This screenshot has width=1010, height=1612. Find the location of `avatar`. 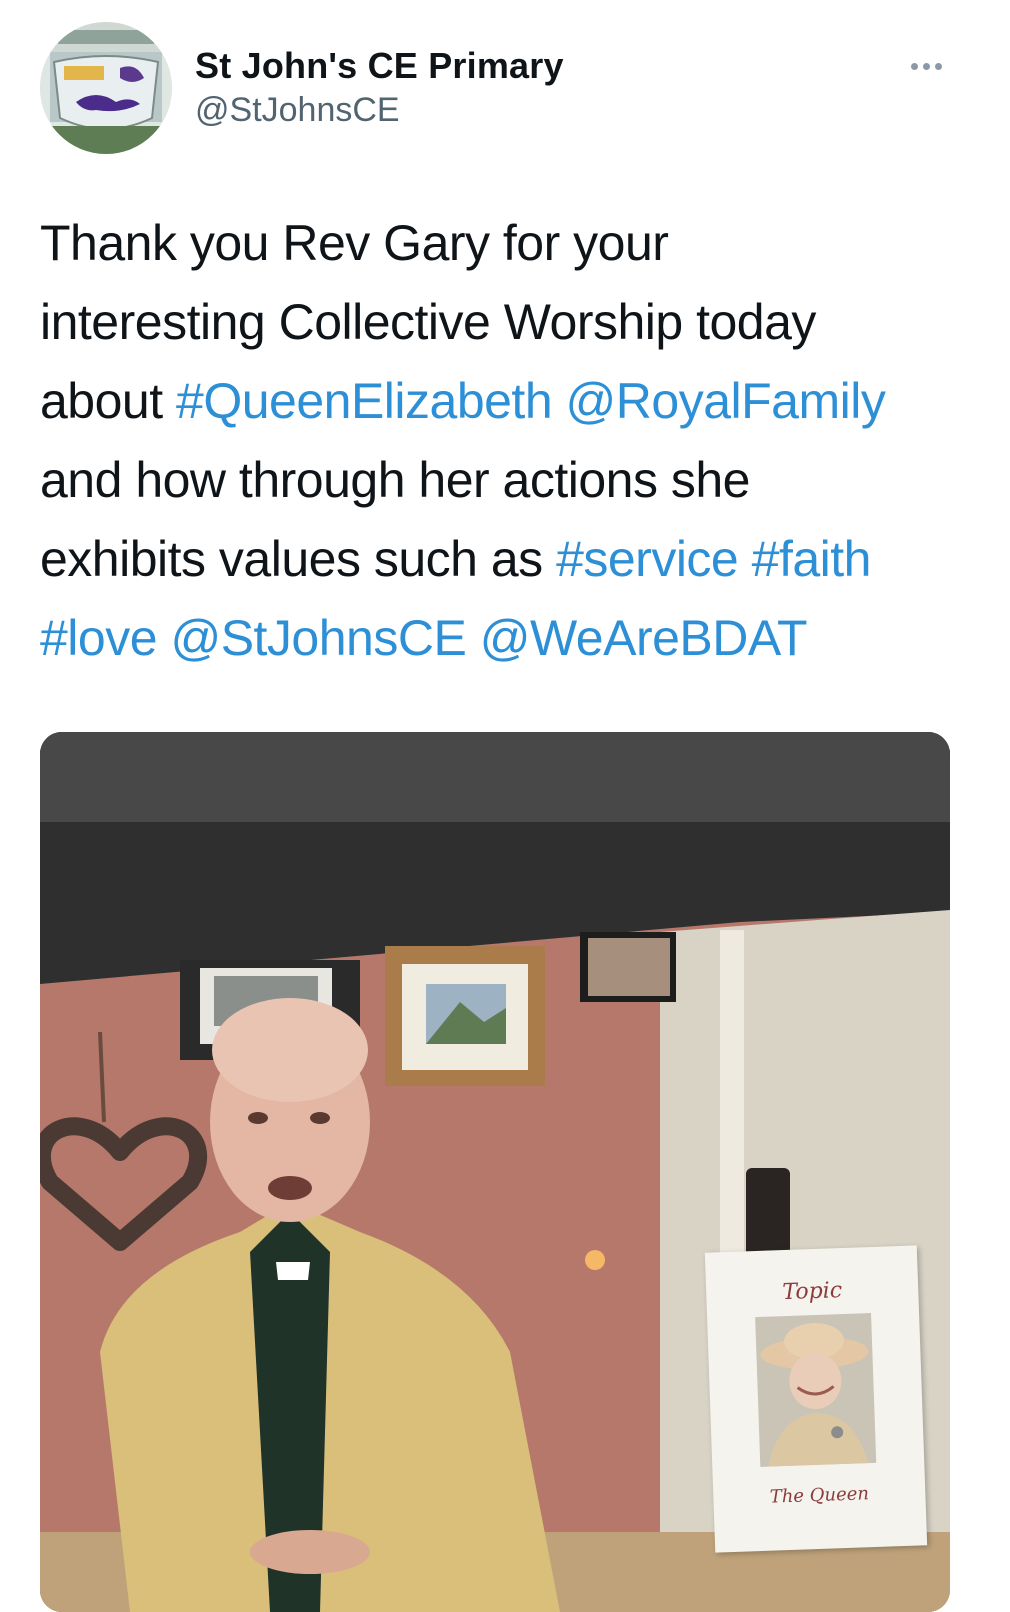

avatar is located at coordinates (106, 88).